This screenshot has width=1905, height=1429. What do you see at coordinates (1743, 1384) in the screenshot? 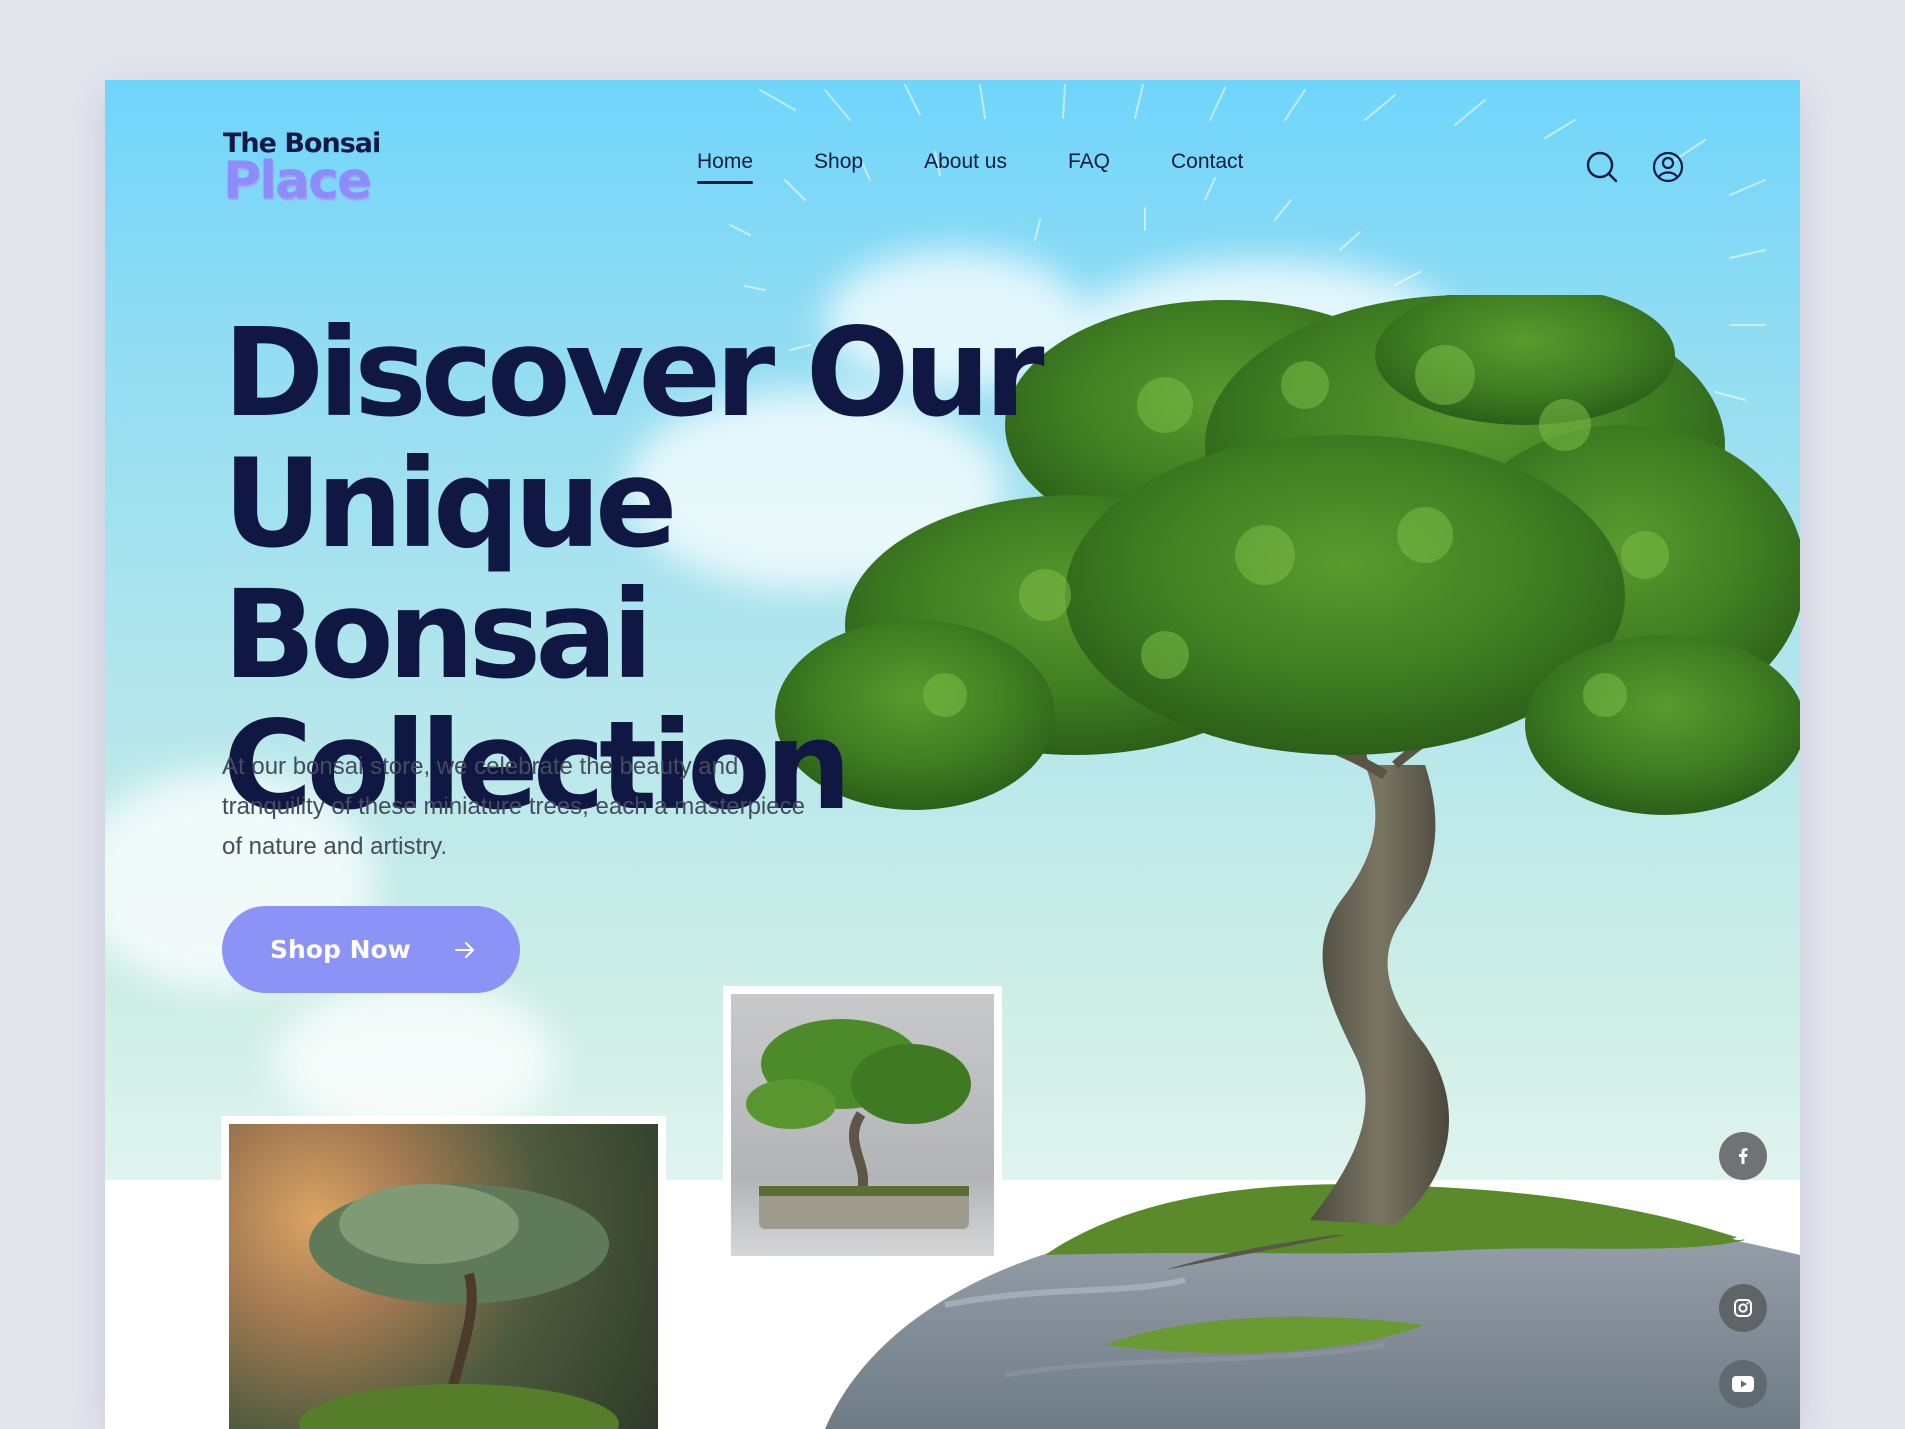
I see `youtube-icon` at bounding box center [1743, 1384].